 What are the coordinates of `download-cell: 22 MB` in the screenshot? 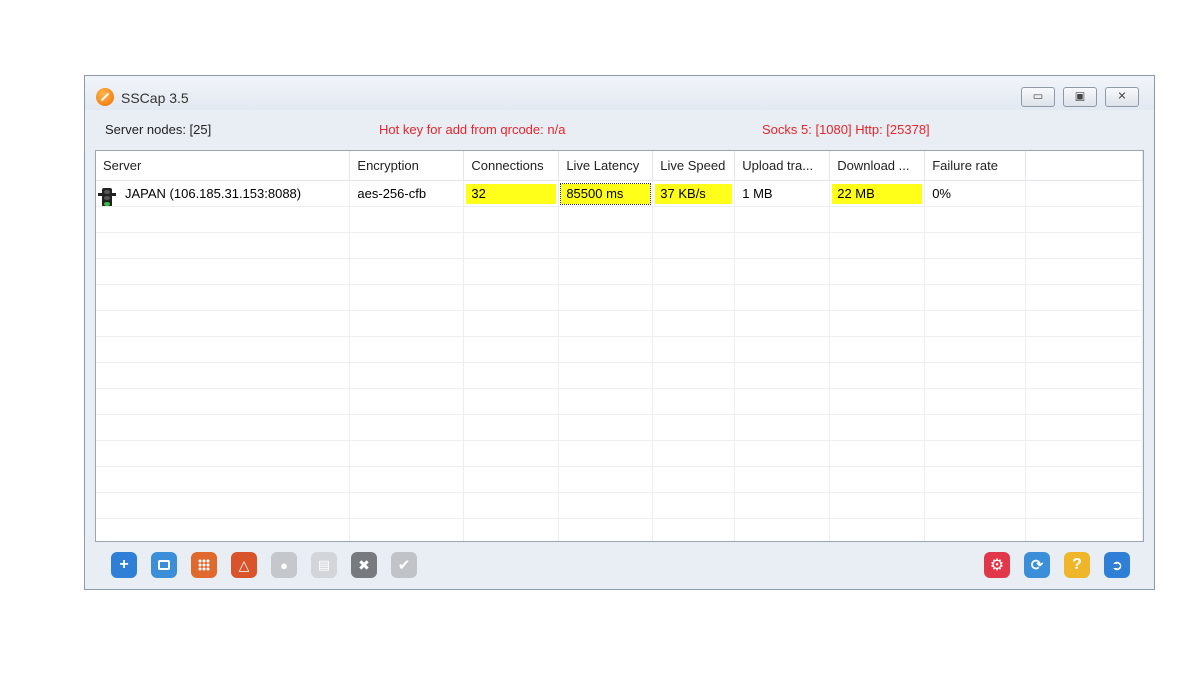 It's located at (877, 193).